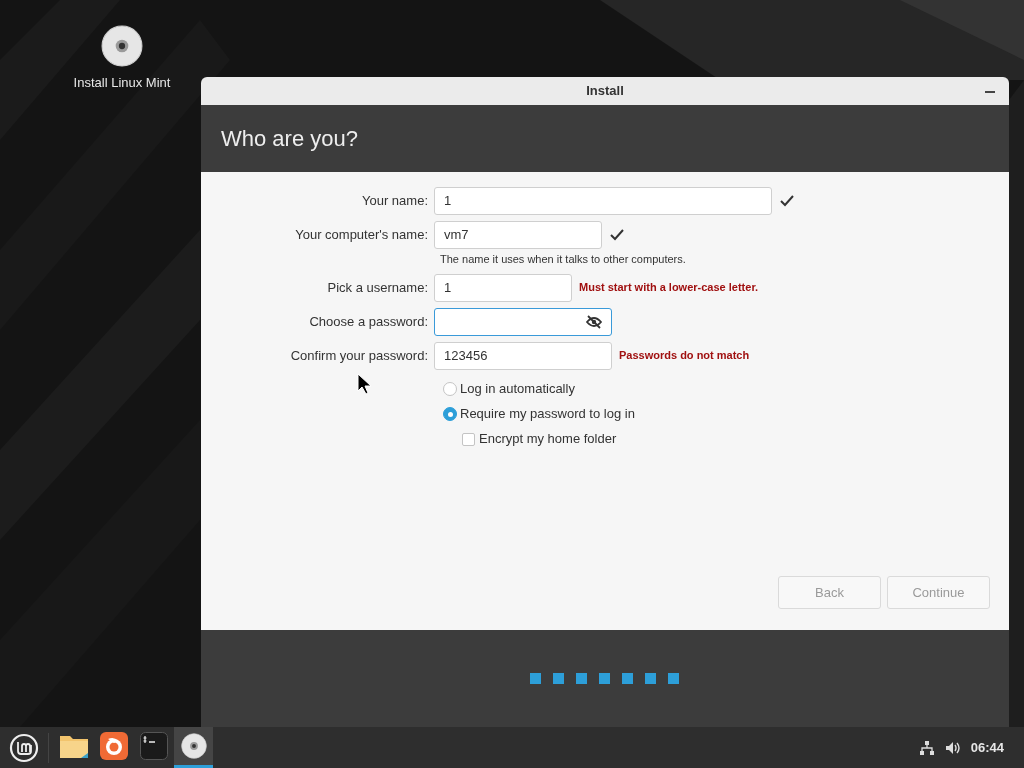 The height and width of the screenshot is (768, 1024). What do you see at coordinates (377, 287) in the screenshot?
I see `field-label: Pick a username:` at bounding box center [377, 287].